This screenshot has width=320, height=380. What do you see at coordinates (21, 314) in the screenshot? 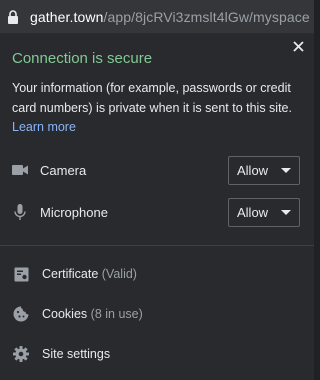
I see `cookie-icon` at bounding box center [21, 314].